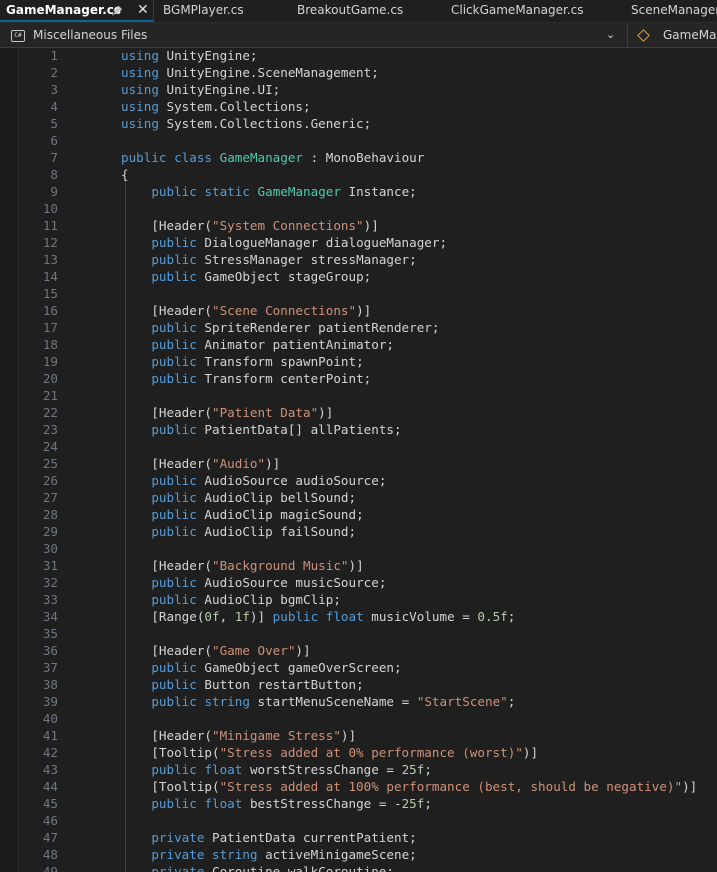 Image resolution: width=717 pixels, height=872 pixels. Describe the element at coordinates (223, 769) in the screenshot. I see `token-kw: float` at that location.